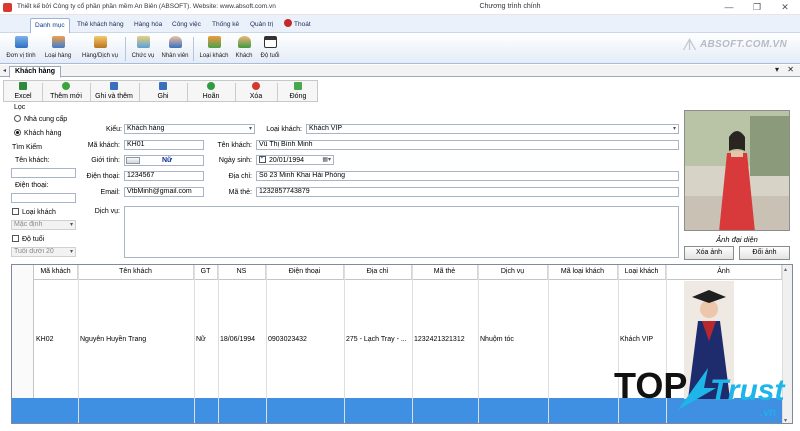 This screenshot has width=800, height=431. I want to click on ribbon-goods-button: Hàng/Dịch vụ, so click(100, 49).